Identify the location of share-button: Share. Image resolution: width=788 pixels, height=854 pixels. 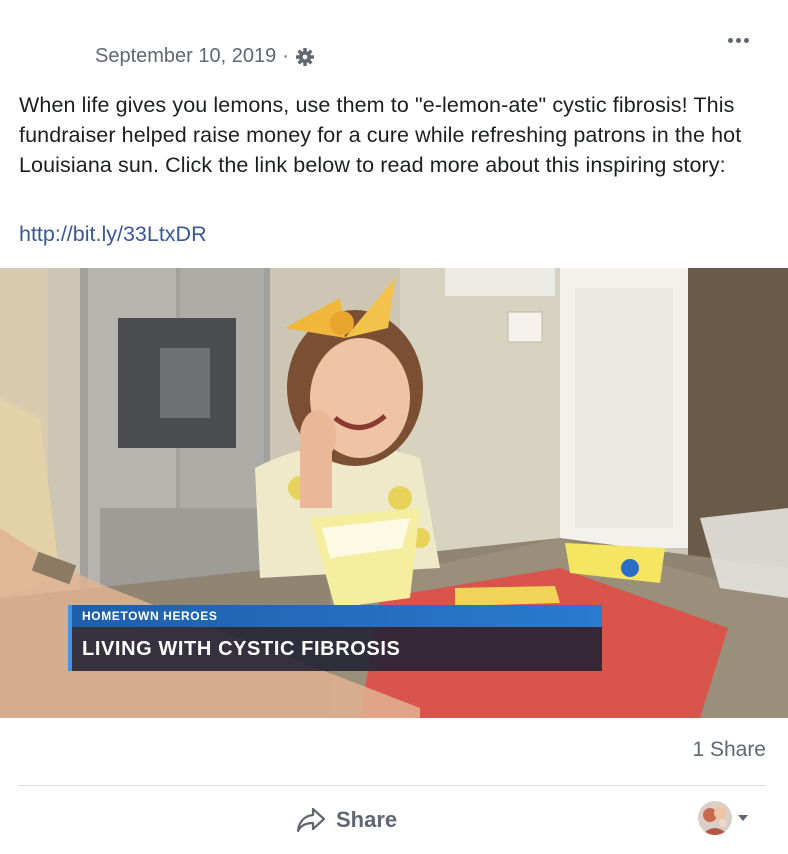
(346, 820).